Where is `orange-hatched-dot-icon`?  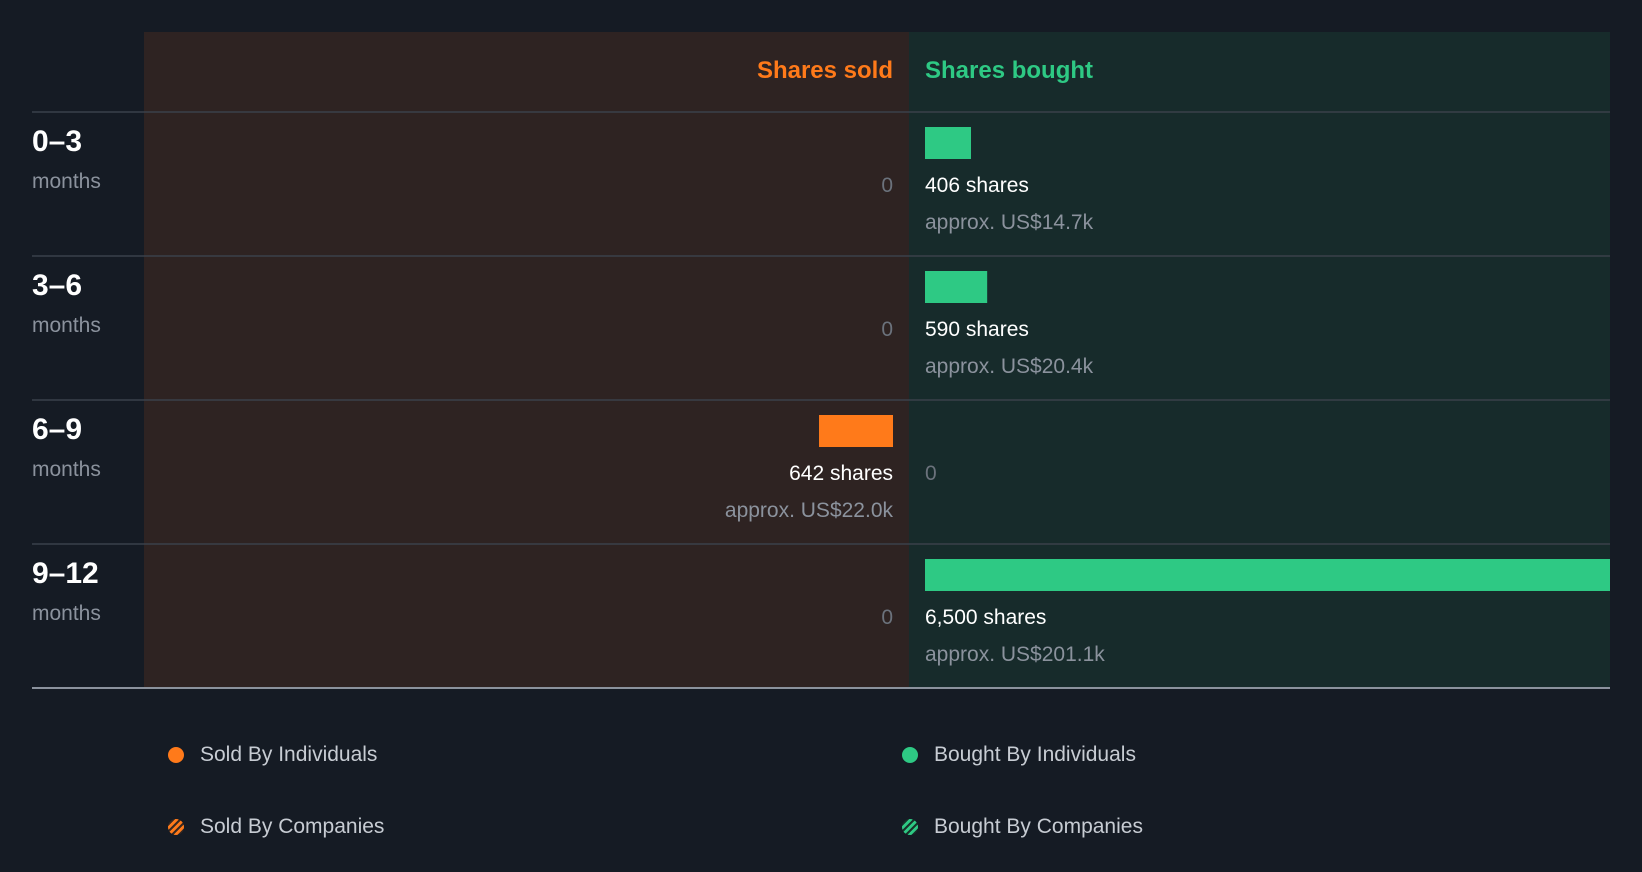
orange-hatched-dot-icon is located at coordinates (176, 827).